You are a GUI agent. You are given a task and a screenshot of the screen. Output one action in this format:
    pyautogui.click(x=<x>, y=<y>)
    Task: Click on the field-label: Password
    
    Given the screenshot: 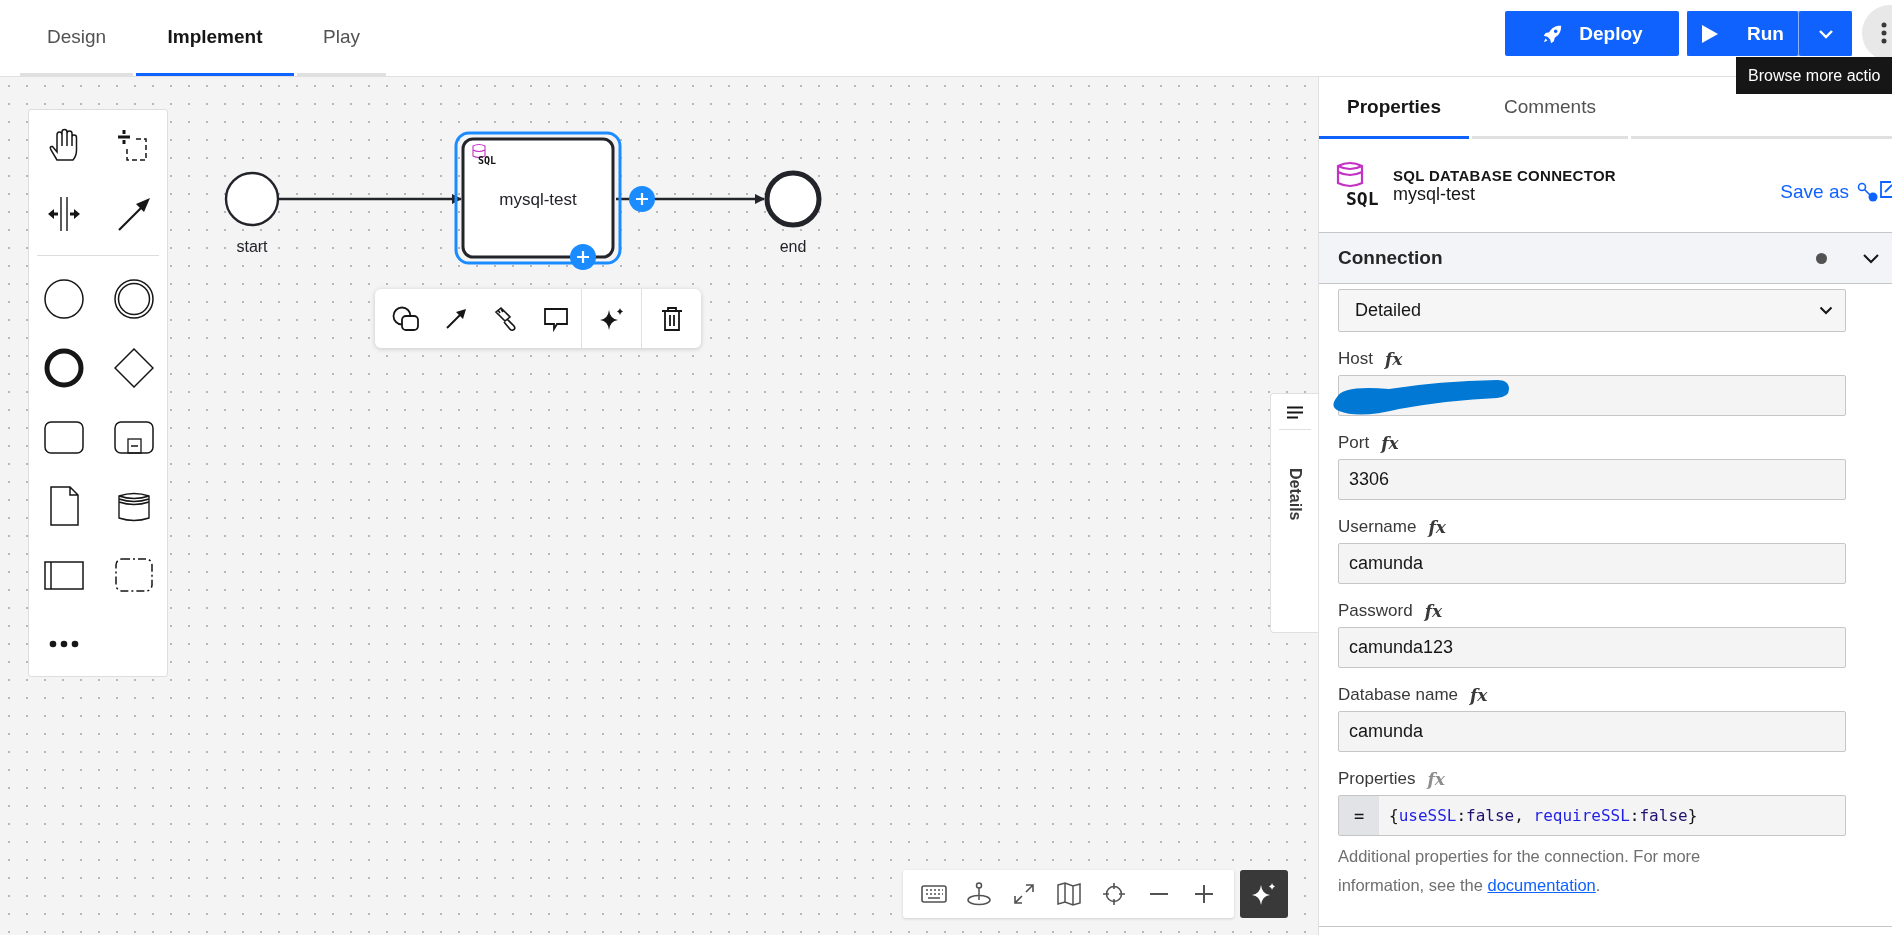 What is the action you would take?
    pyautogui.click(x=1375, y=610)
    